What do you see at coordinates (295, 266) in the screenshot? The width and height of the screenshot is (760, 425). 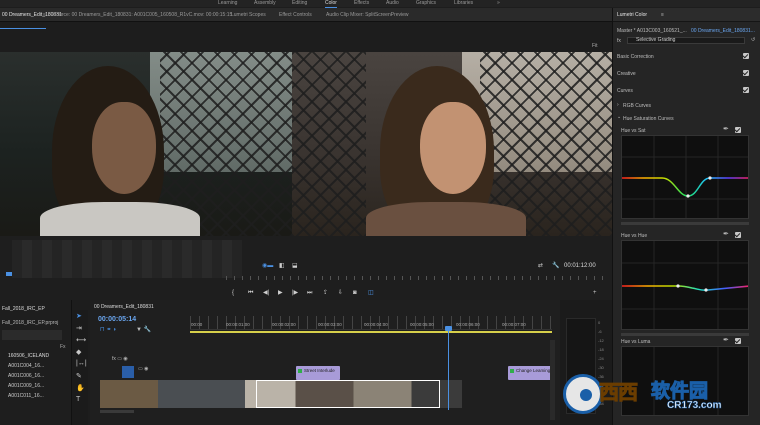 I see `split-view-icon: ⬓` at bounding box center [295, 266].